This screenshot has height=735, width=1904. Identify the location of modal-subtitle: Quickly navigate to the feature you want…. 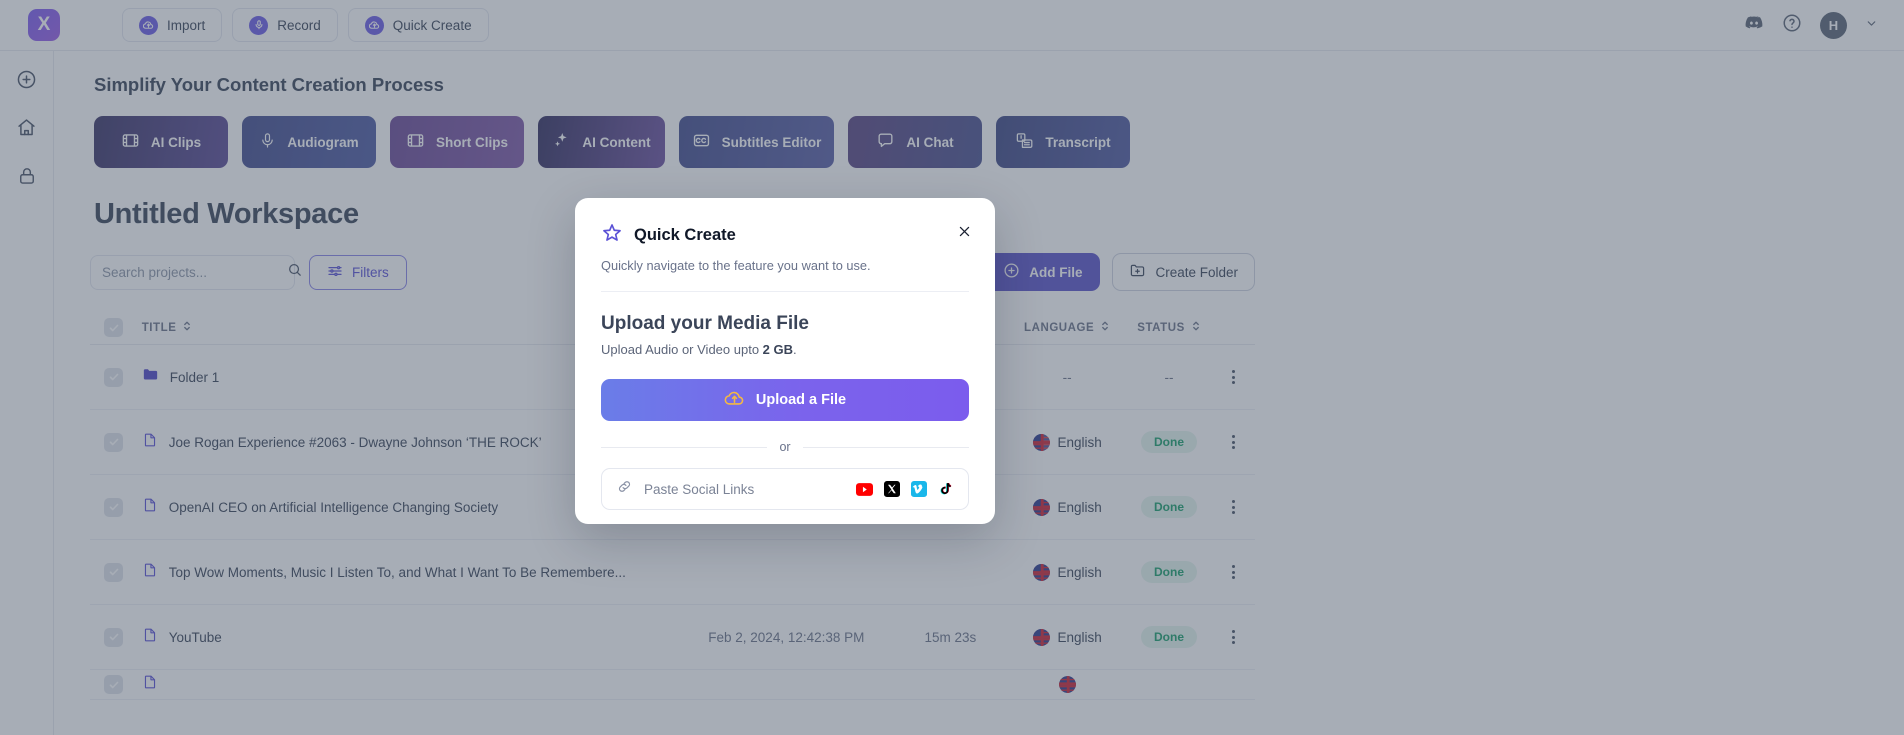
(736, 265).